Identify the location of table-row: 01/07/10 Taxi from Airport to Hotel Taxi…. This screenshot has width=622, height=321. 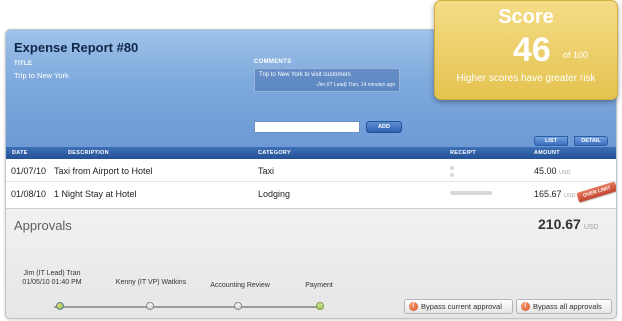
(311, 171).